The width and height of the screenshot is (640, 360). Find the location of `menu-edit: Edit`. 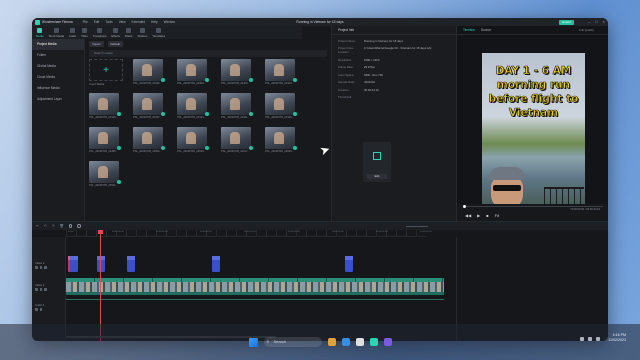

menu-edit: Edit is located at coordinates (97, 22).